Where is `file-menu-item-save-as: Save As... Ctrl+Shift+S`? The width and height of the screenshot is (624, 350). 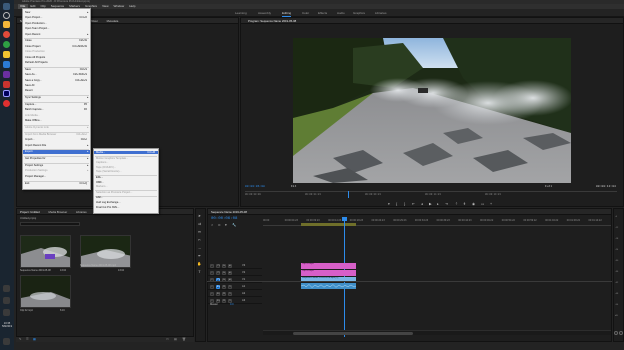
file-menu-item-save-as: Save As... Ctrl+Shift+S is located at coordinates (56, 74).